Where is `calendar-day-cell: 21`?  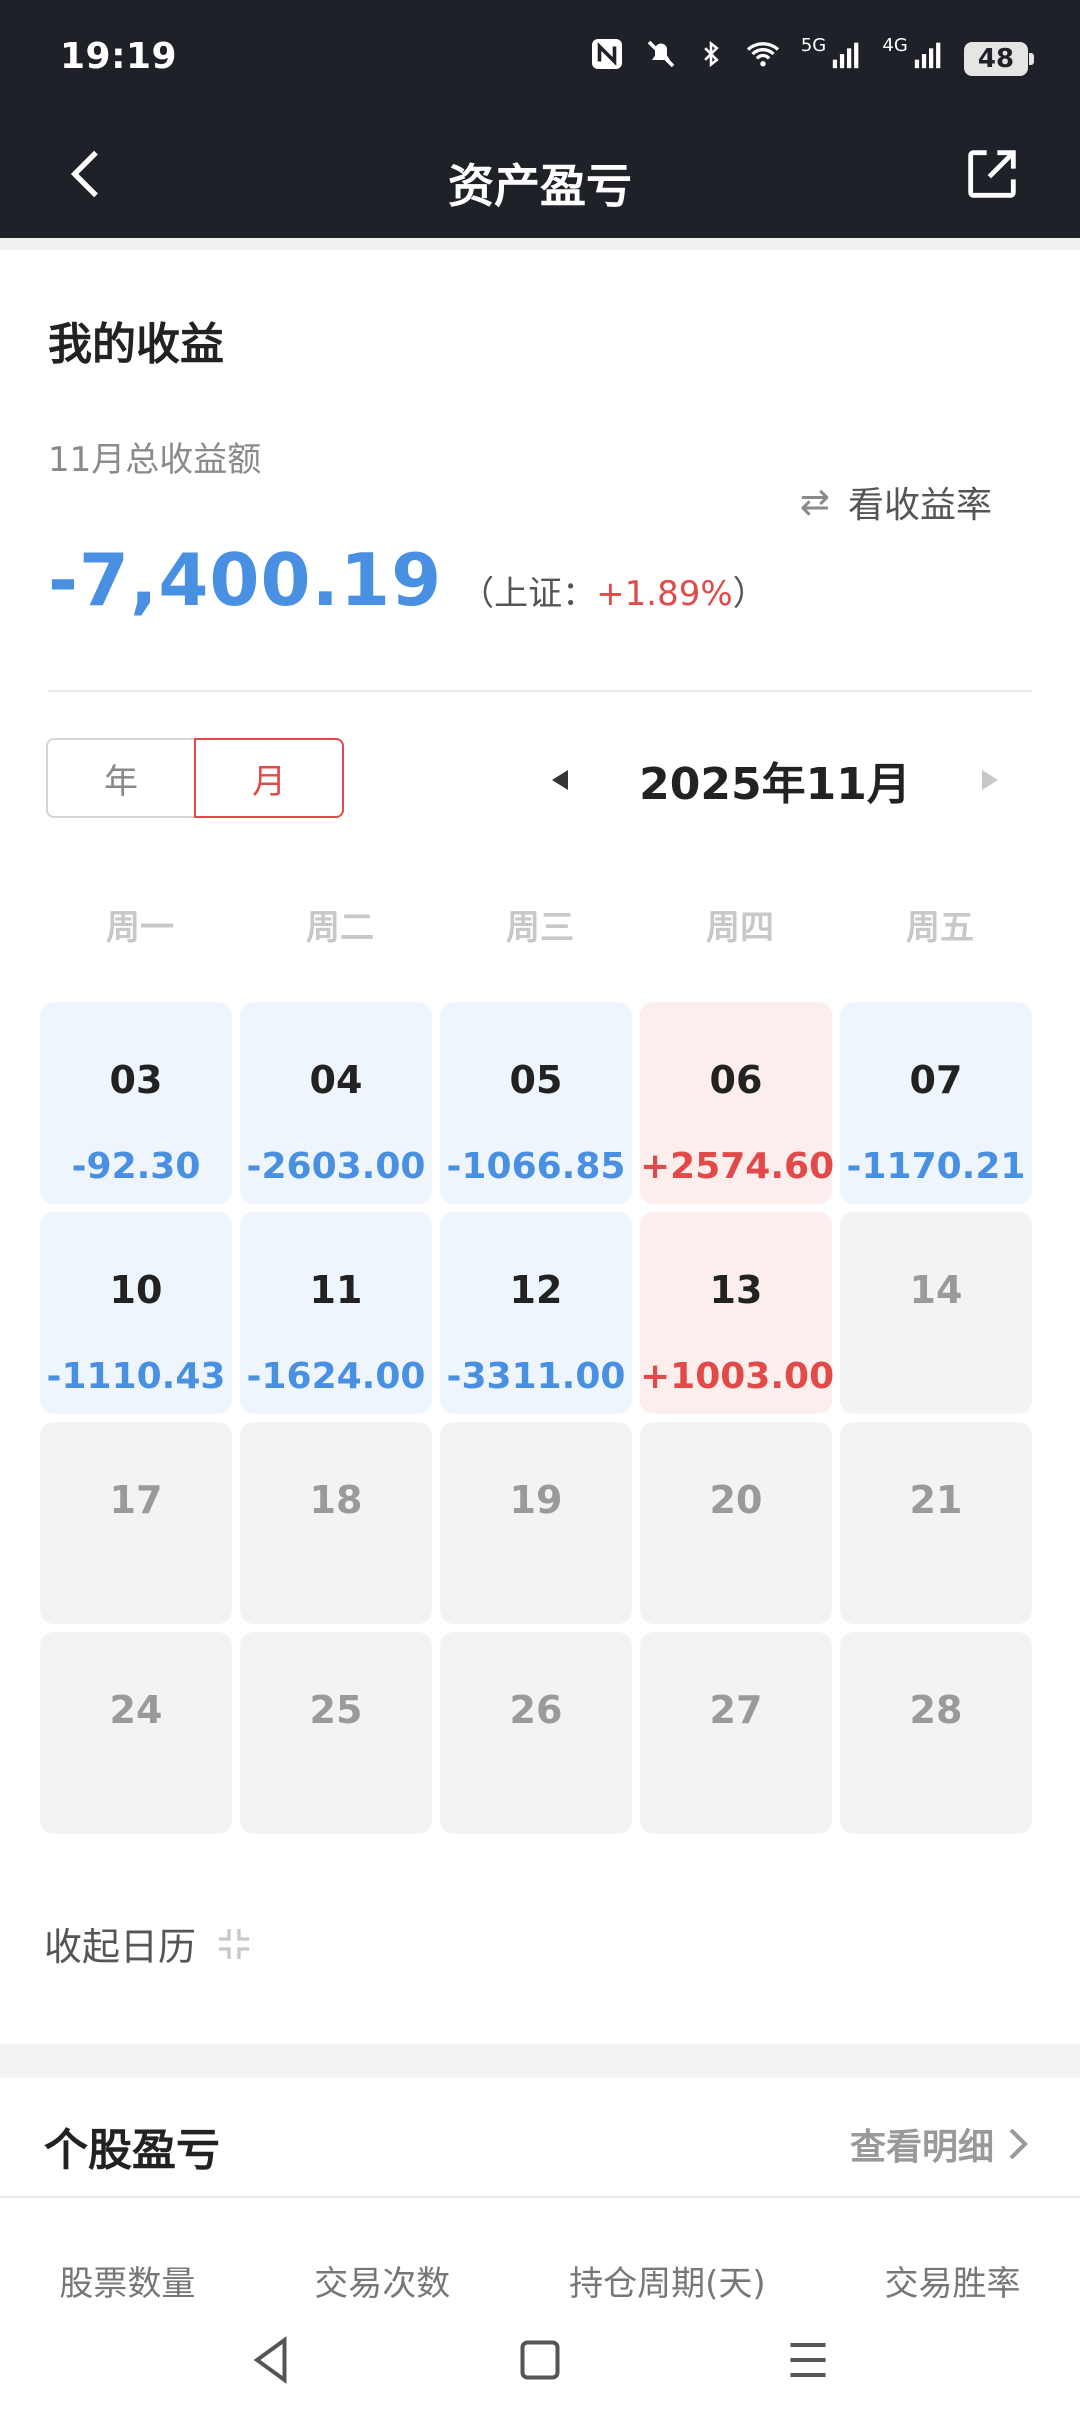 calendar-day-cell: 21 is located at coordinates (936, 1523).